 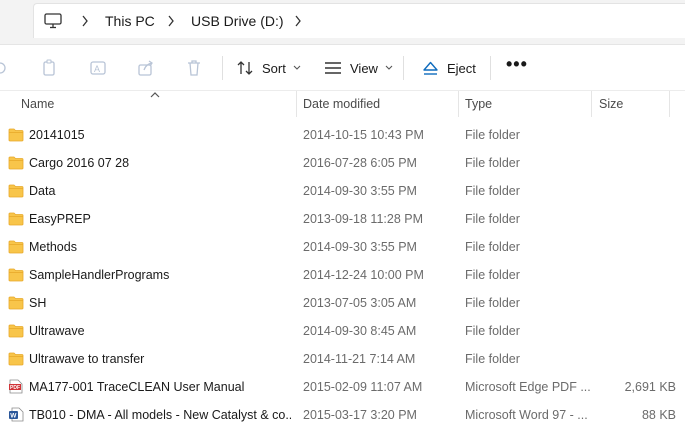 I want to click on file-row: Ultrawave 2014-09-30 8:45 AM File folder, so click(x=342, y=331).